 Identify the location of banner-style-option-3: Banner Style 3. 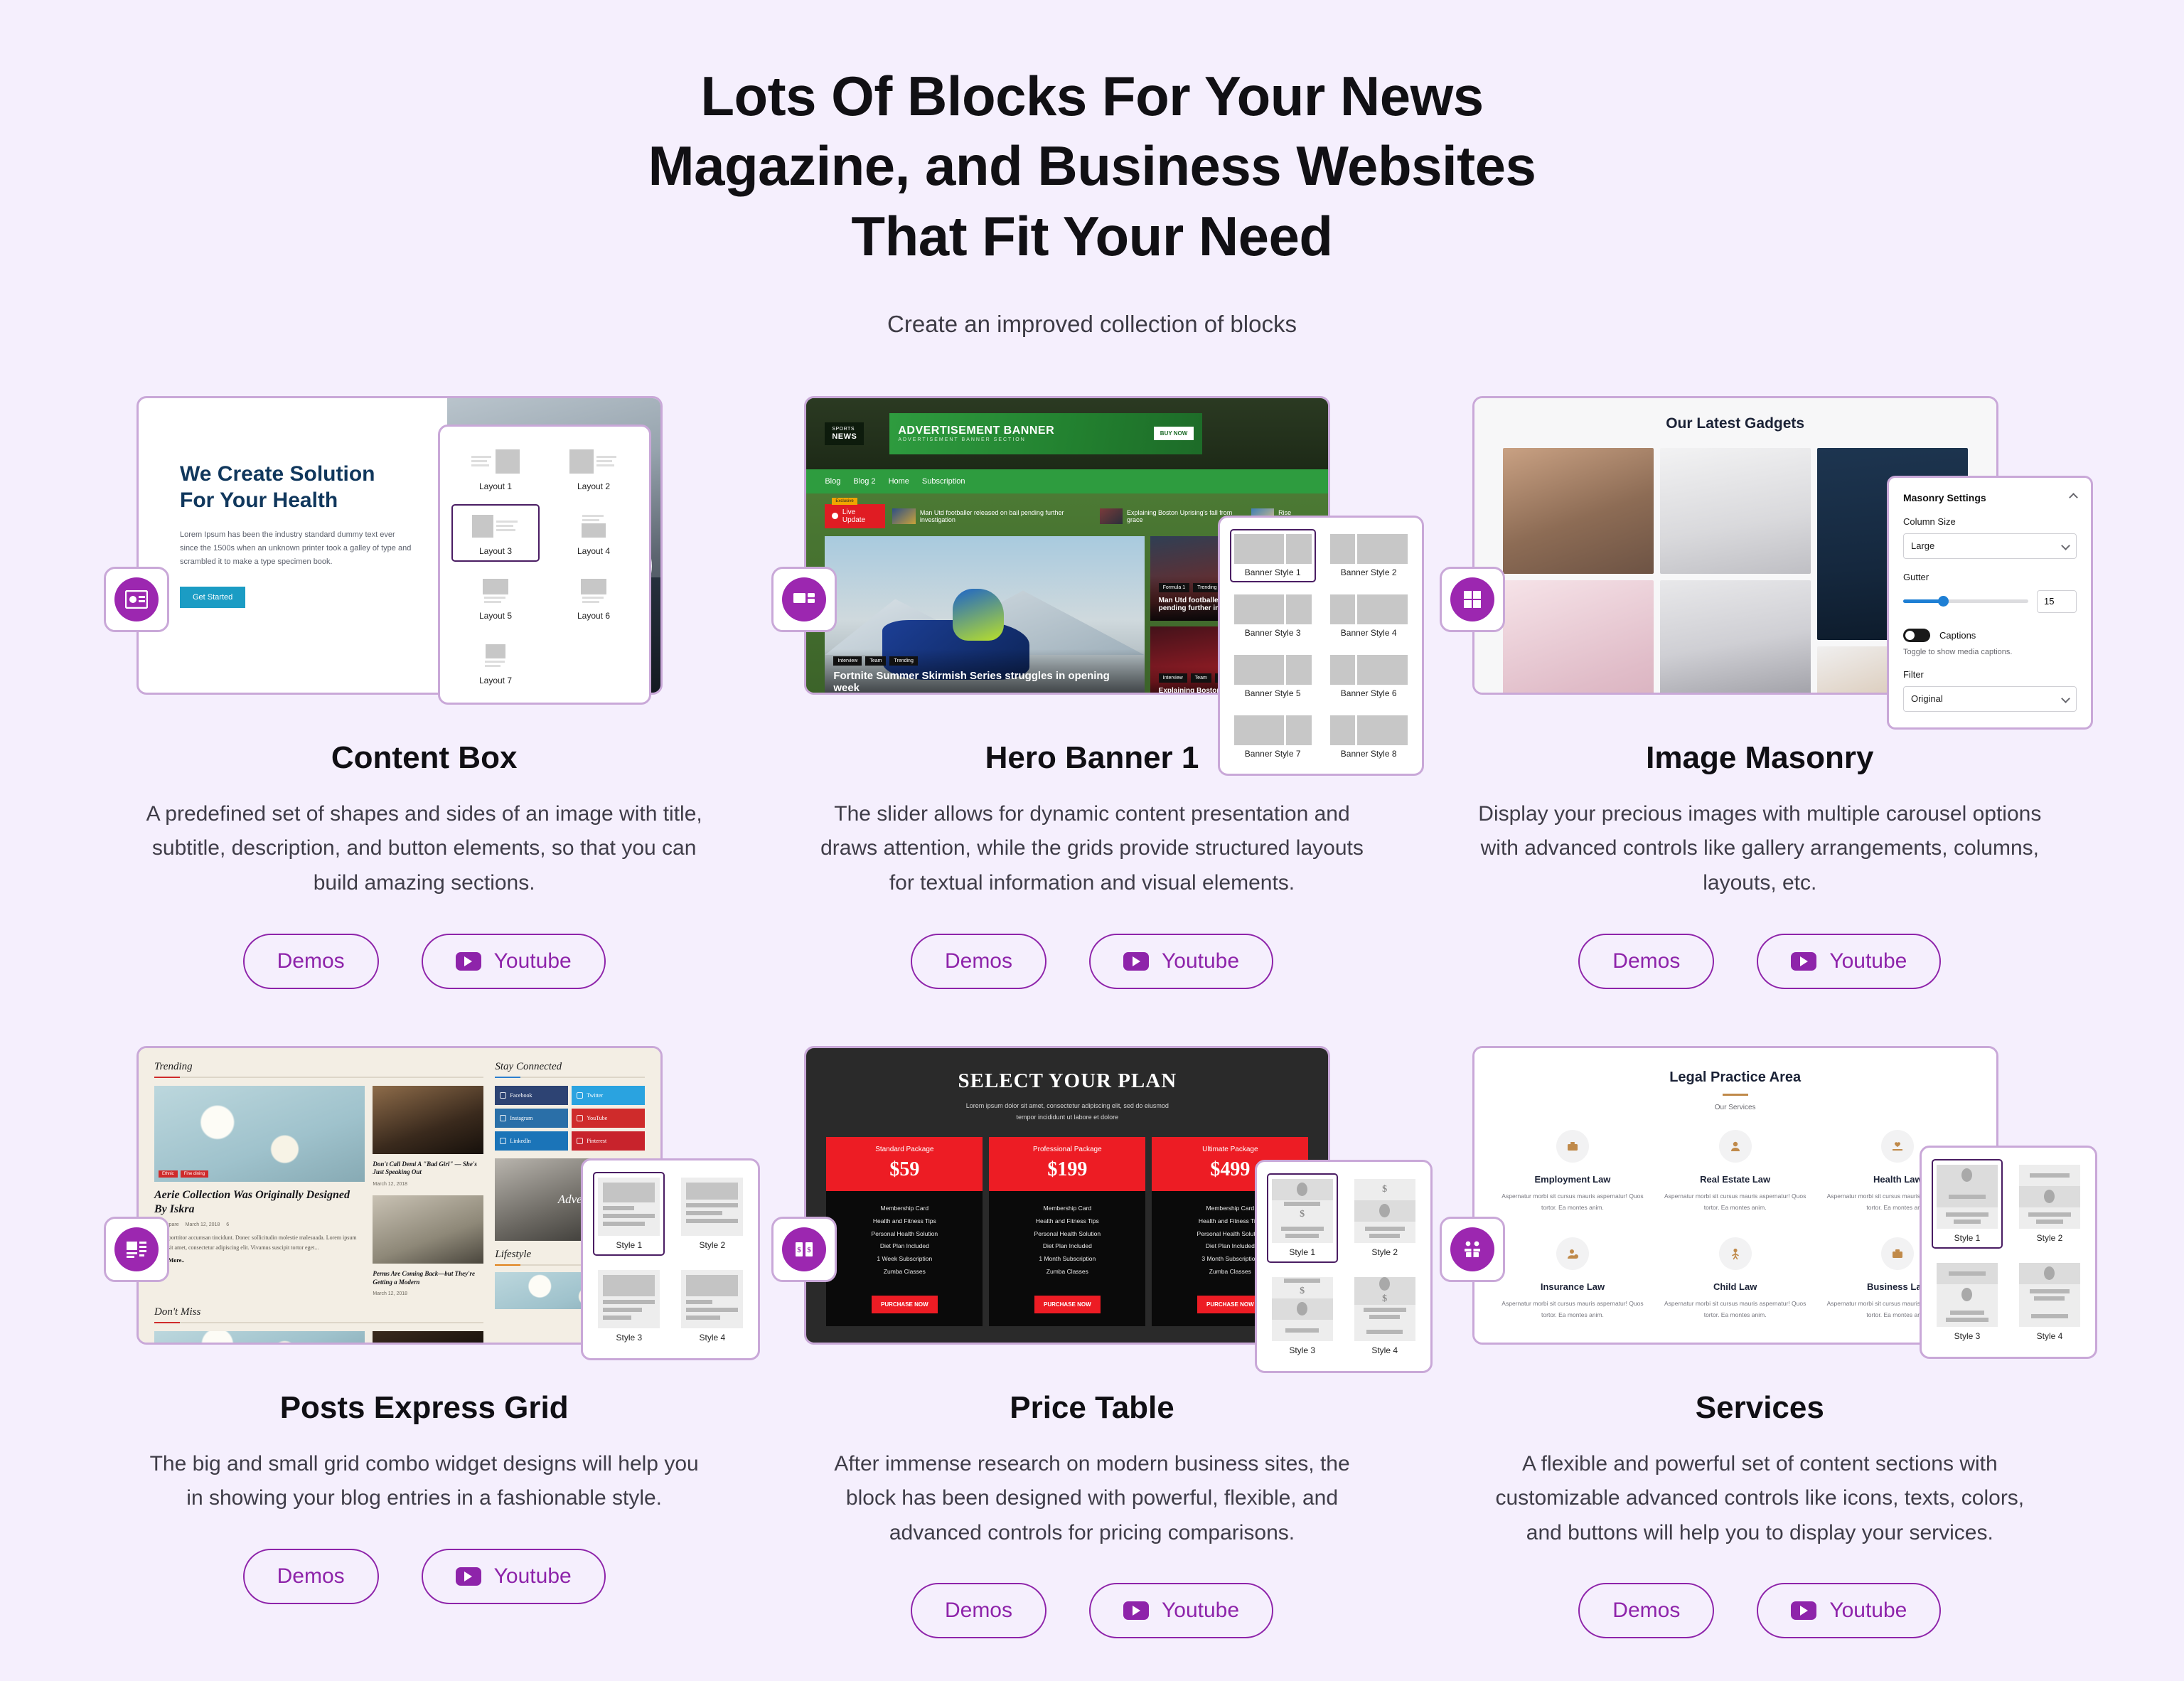
(1273, 616).